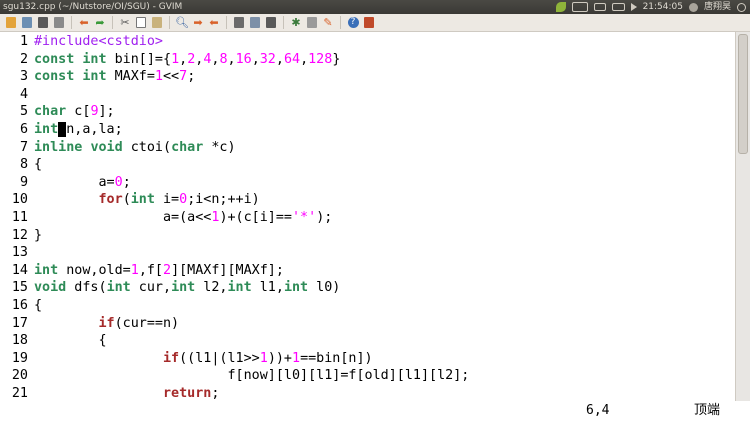  Describe the element at coordinates (93, 7) in the screenshot. I see `window-title: sgu132.cpp (~/Nutstore/OI/SGU) - GVIM` at that location.